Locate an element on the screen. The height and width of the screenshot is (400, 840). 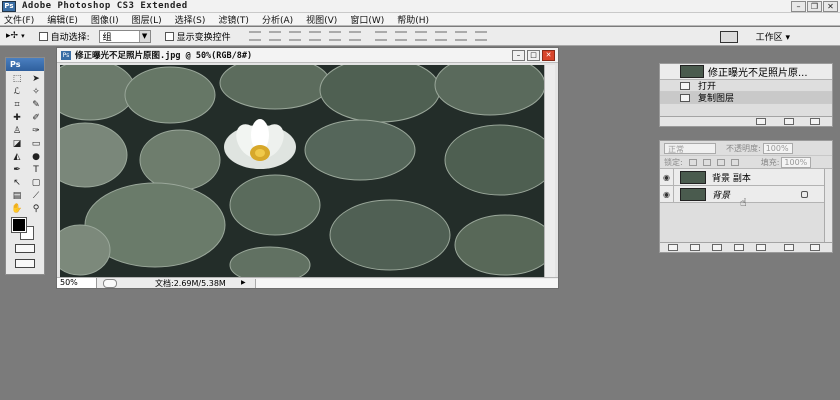
history-item-label: 复制图层 is located at coordinates (716, 99).